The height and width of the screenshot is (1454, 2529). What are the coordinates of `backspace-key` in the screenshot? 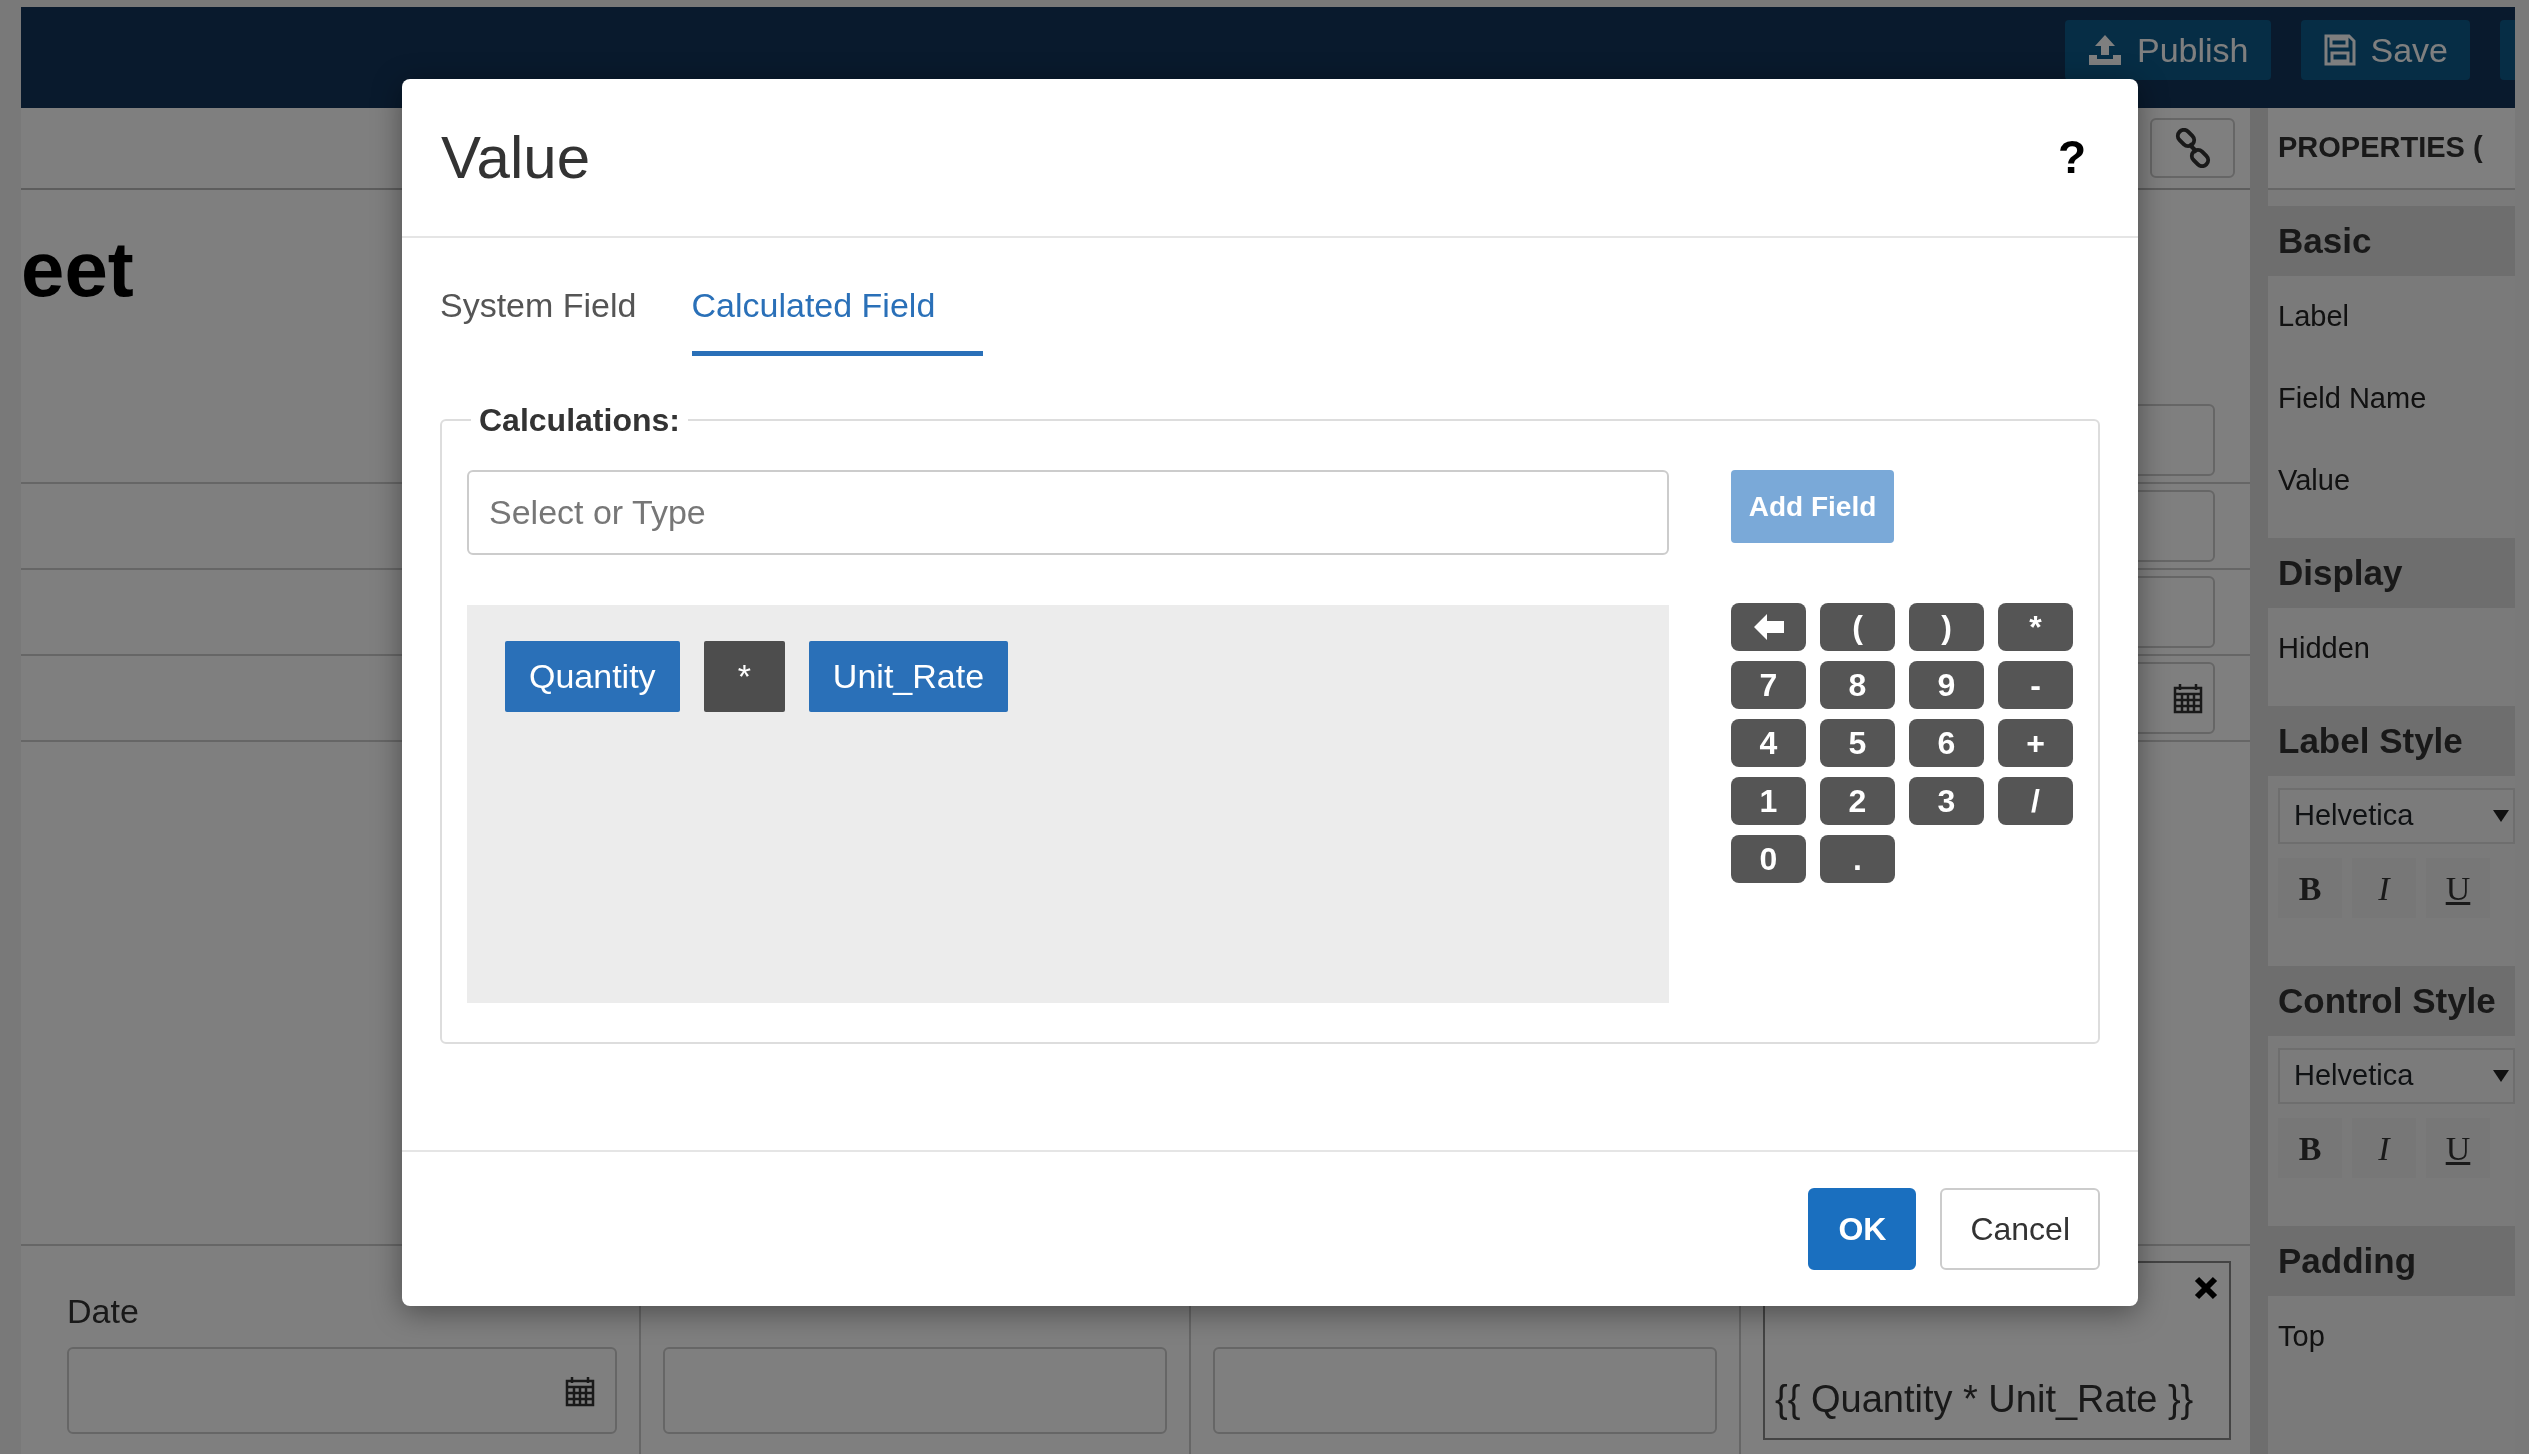 It's located at (1768, 627).